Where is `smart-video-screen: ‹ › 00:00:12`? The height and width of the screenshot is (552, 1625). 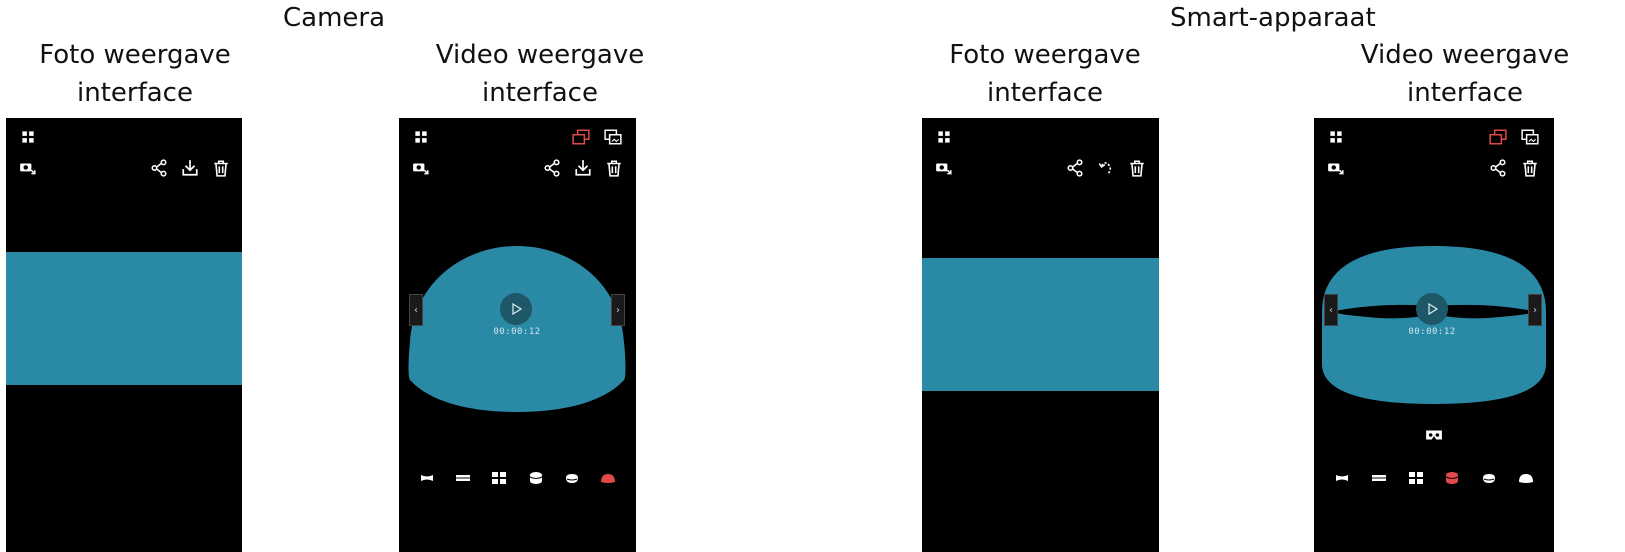 smart-video-screen: ‹ › 00:00:12 is located at coordinates (1434, 335).